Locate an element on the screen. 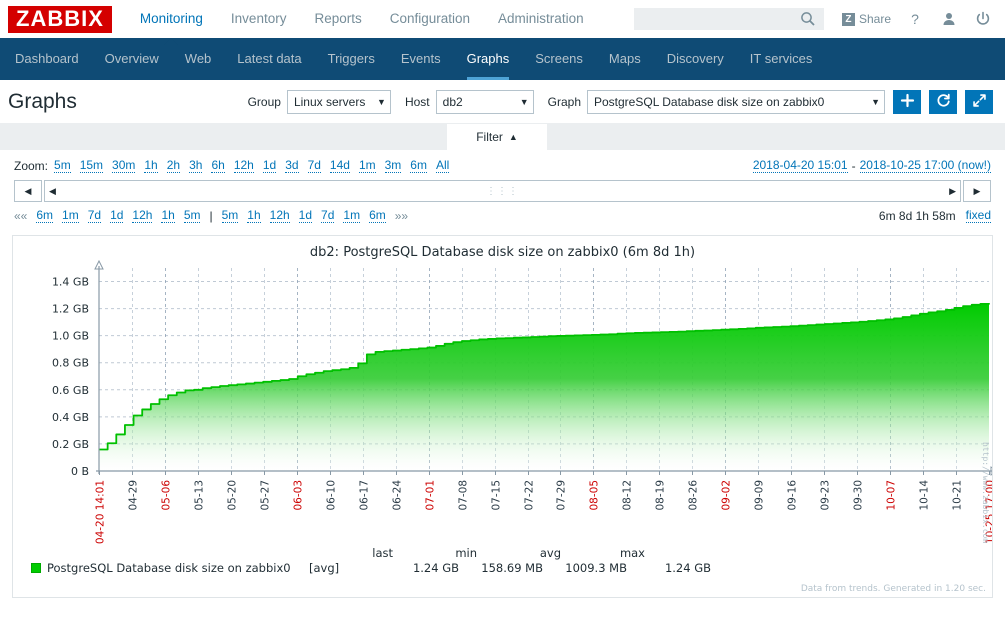  zoom-link-6m: 6m is located at coordinates (418, 165).